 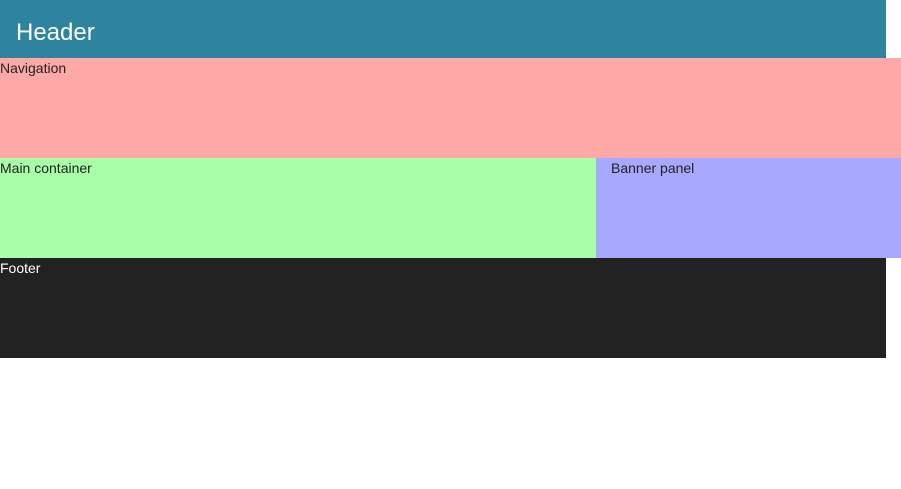 What do you see at coordinates (653, 168) in the screenshot?
I see `banner-panel-label: Banner panel` at bounding box center [653, 168].